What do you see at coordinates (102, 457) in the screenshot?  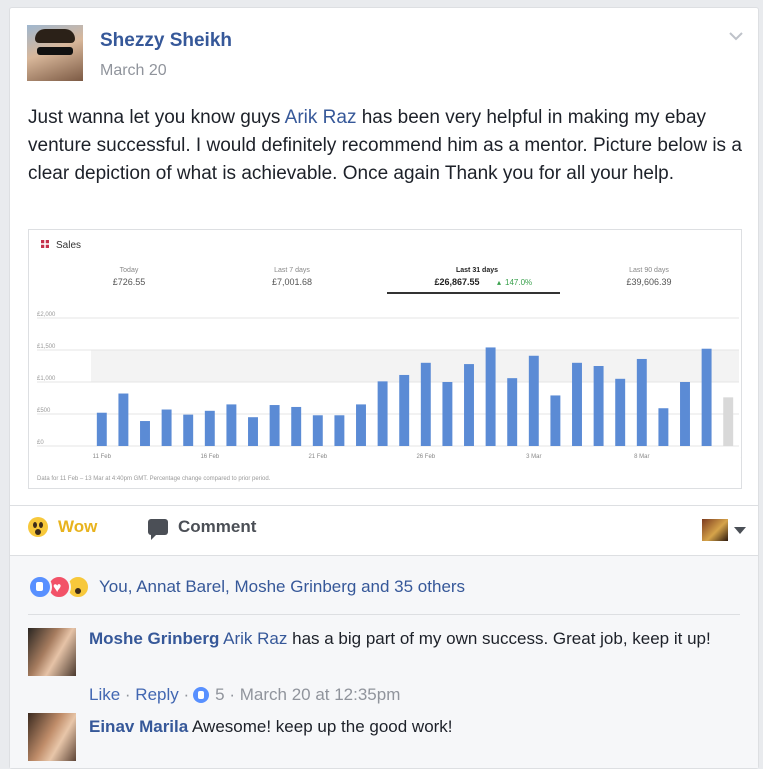 I see `x-tick-label: 11 Feb` at bounding box center [102, 457].